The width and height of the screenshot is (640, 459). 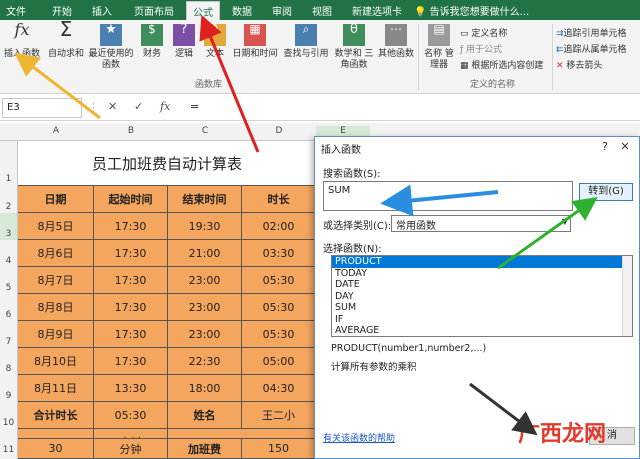 I want to click on annotation-arrow-yellow, so click(x=57, y=86).